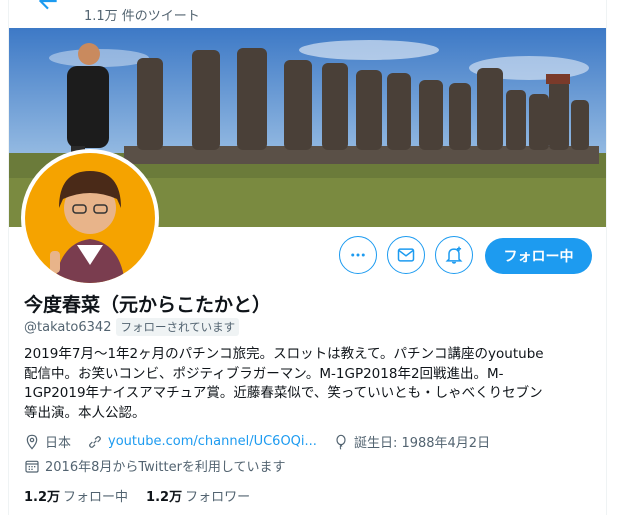 This screenshot has height=515, width=631. I want to click on handle-row: @takato6342 フォローされています, so click(132, 327).